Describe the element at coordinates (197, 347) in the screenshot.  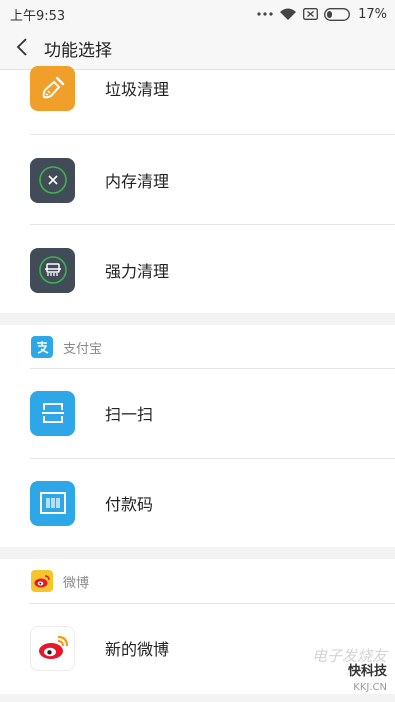
I see `group-header-alipay: 支付宝` at that location.